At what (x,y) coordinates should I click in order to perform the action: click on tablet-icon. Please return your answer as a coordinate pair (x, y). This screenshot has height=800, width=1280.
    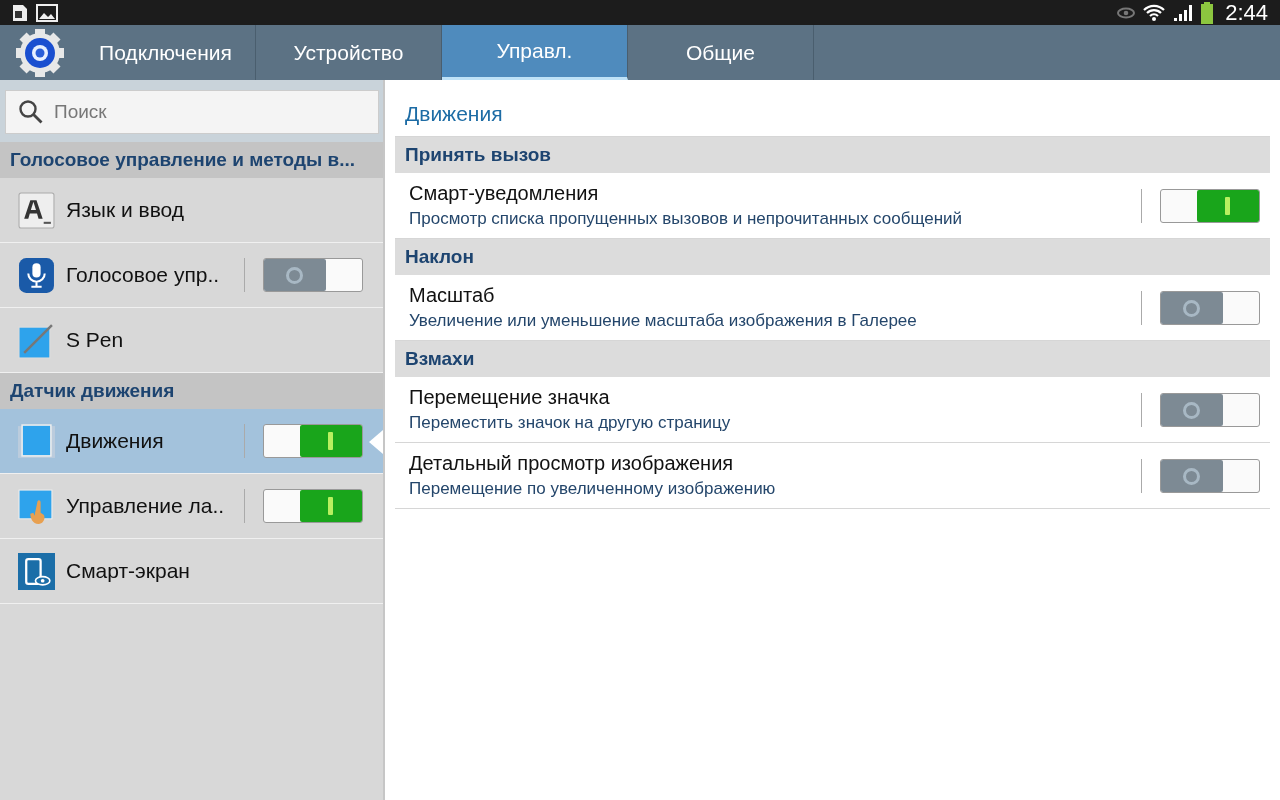
    Looking at the image, I should click on (36, 441).